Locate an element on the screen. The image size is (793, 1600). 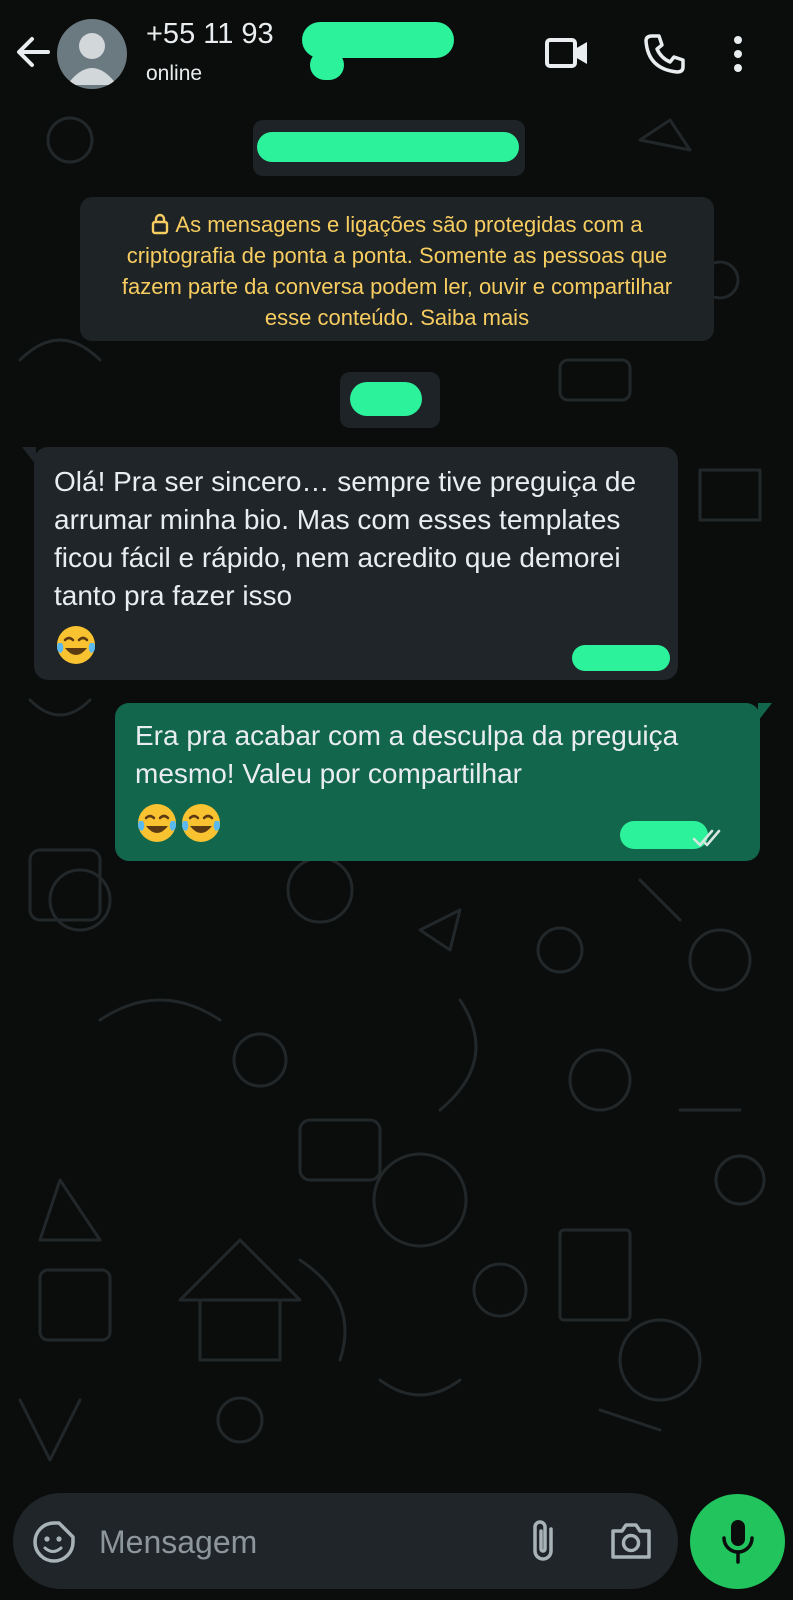
double-check-icon is located at coordinates (706, 838).